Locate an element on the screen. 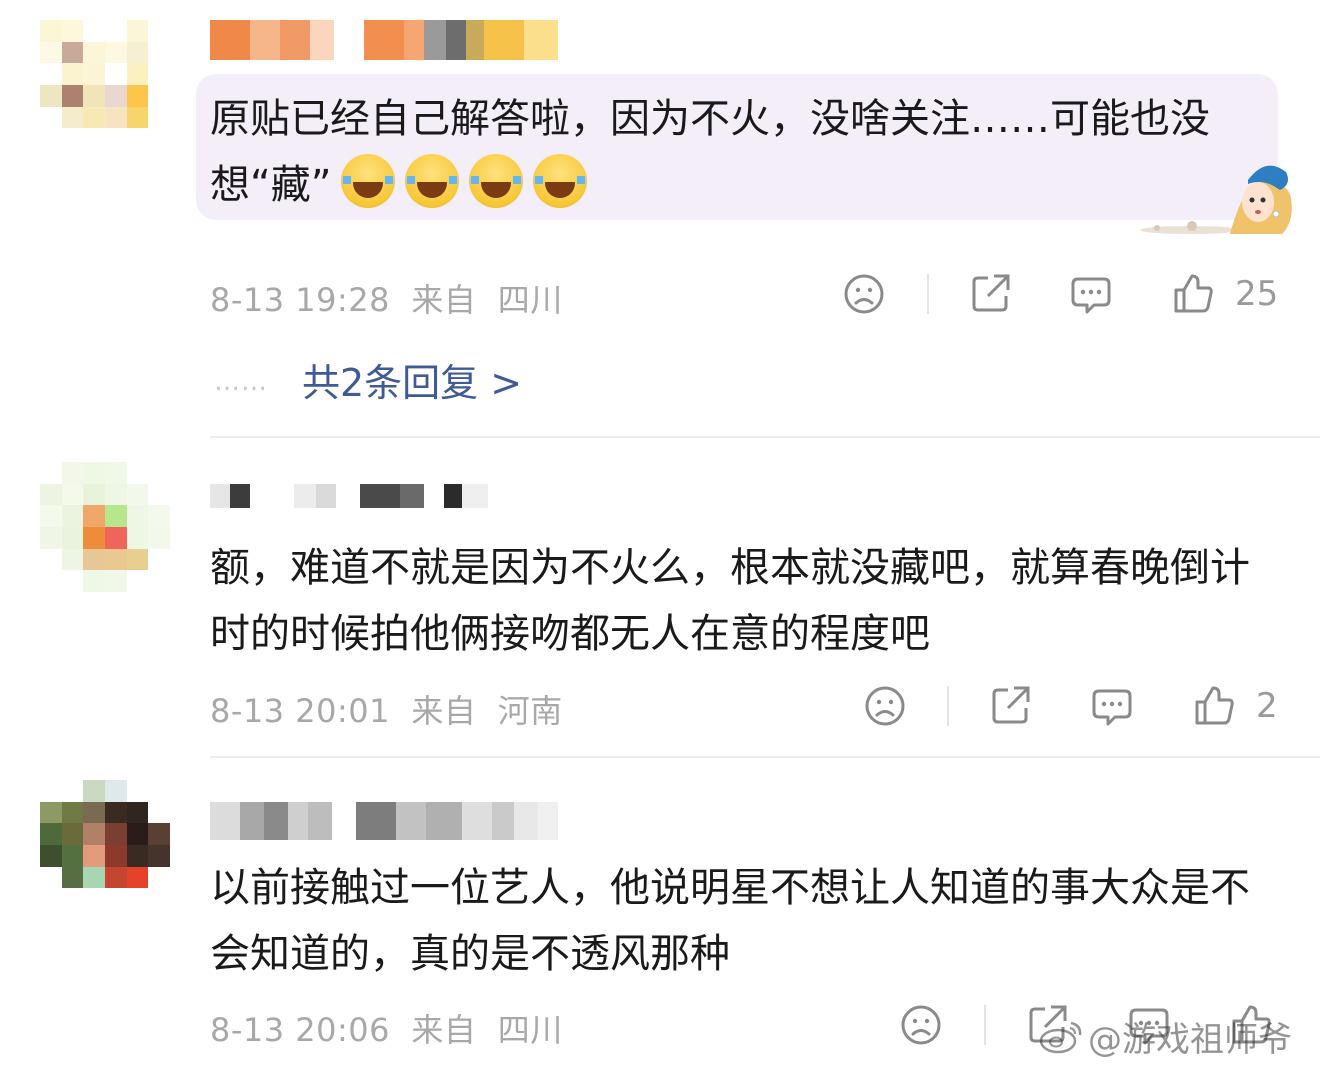 The image size is (1320, 1066). comment-location: 河南 is located at coordinates (530, 711).